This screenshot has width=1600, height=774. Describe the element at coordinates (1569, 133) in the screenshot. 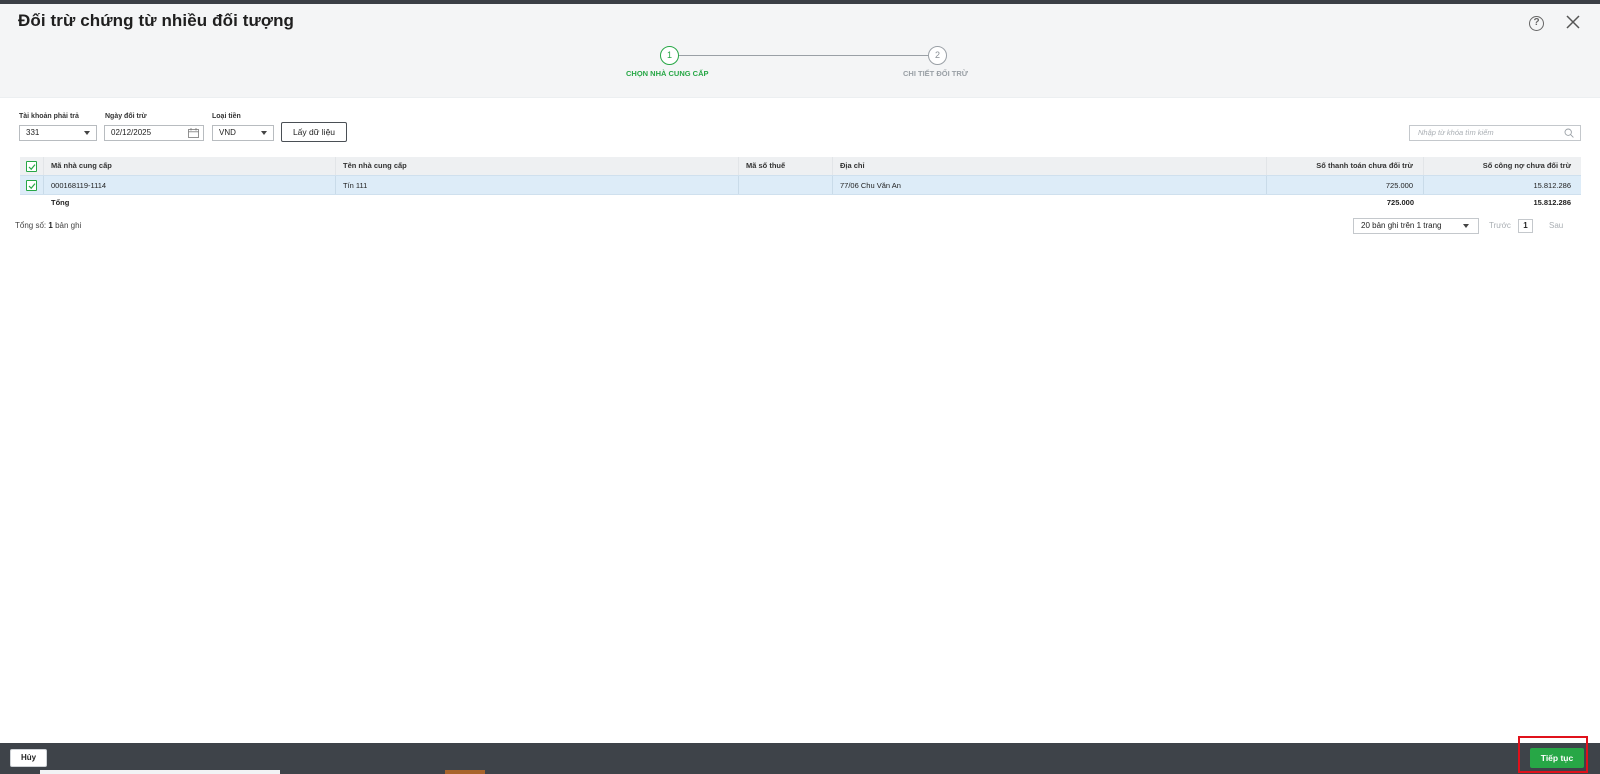

I see `search-icon` at that location.